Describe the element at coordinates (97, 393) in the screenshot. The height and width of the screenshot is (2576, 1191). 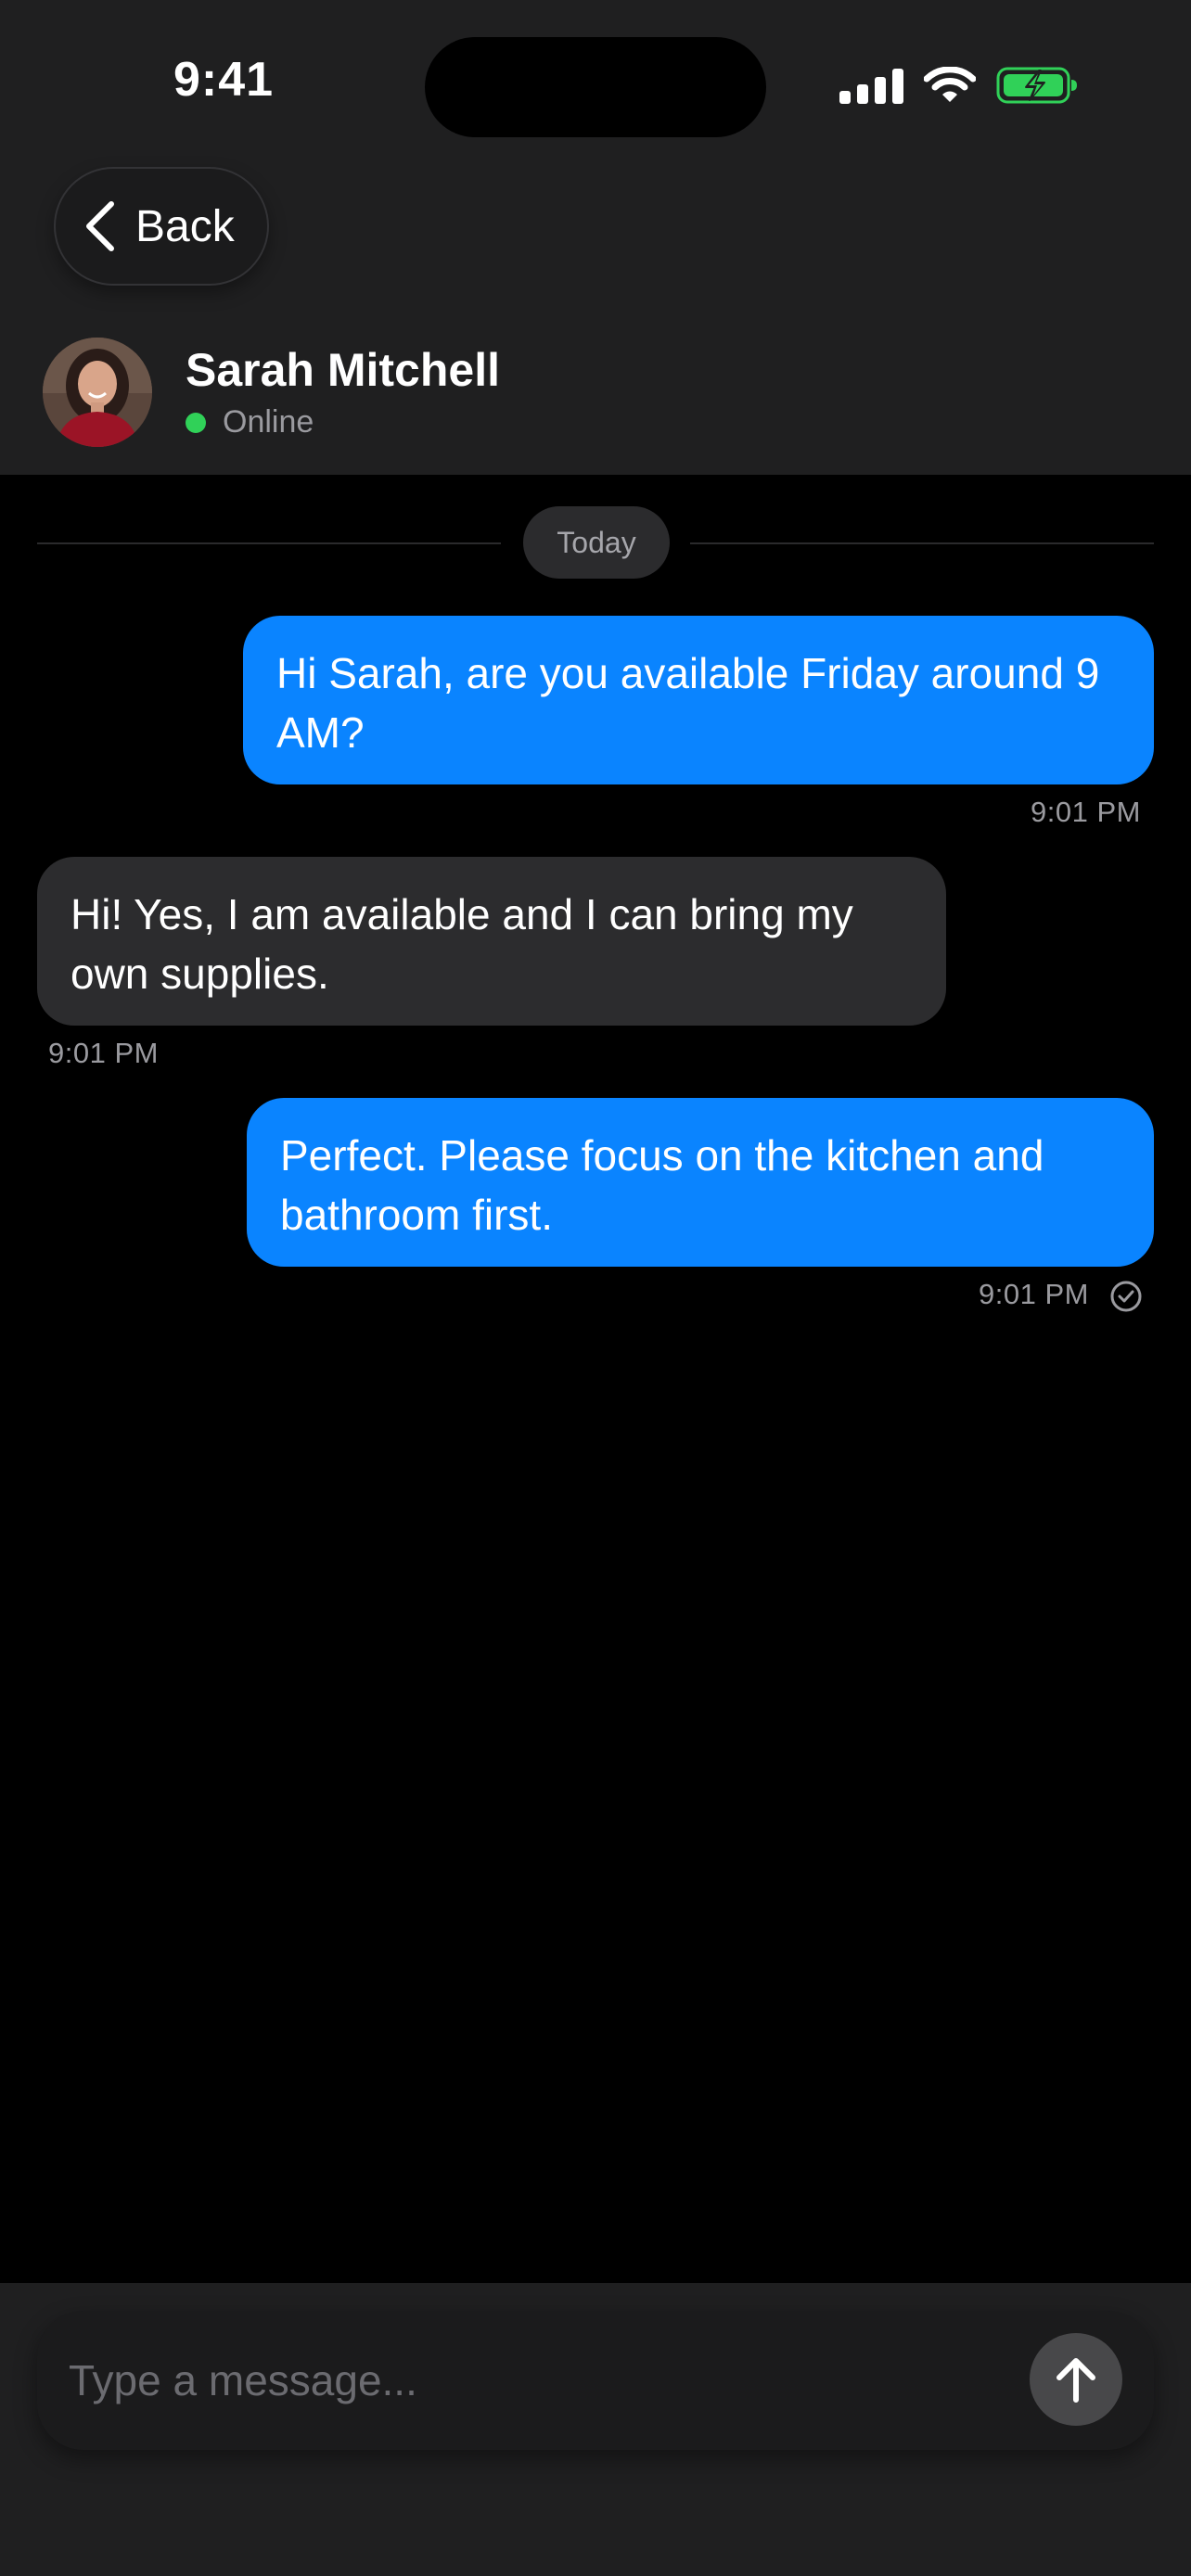
I see `contact-avatar` at that location.